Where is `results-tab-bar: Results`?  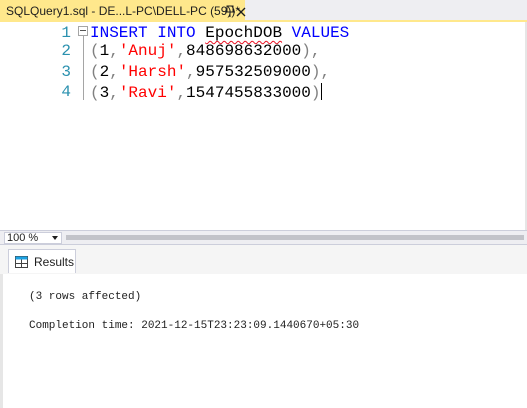 results-tab-bar: Results is located at coordinates (263, 259).